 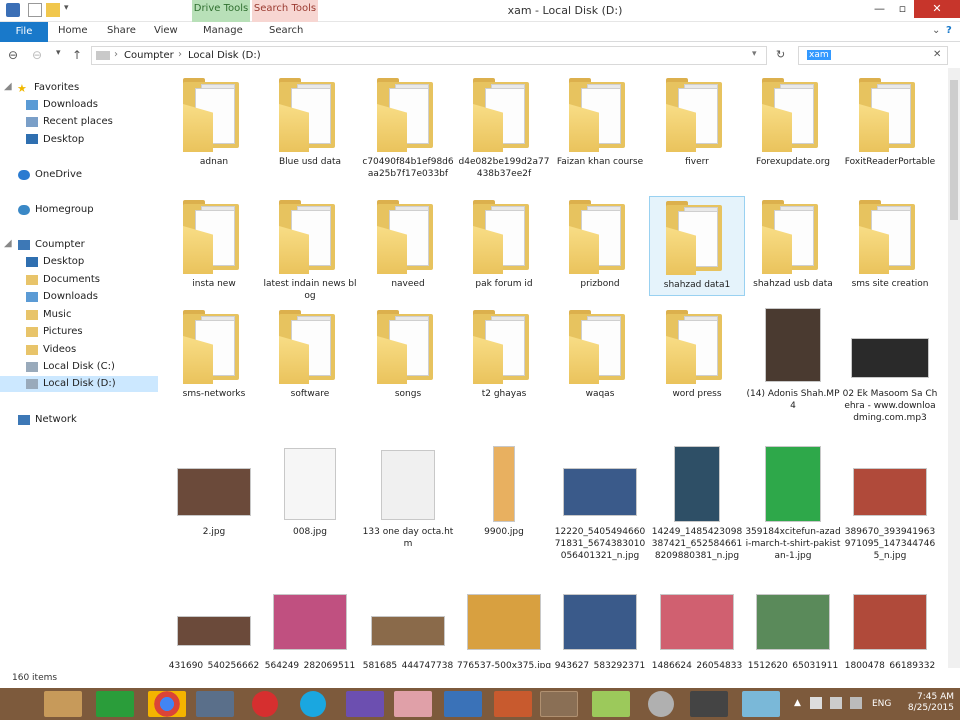 I want to click on language-indicator: ENG, so click(x=881, y=704).